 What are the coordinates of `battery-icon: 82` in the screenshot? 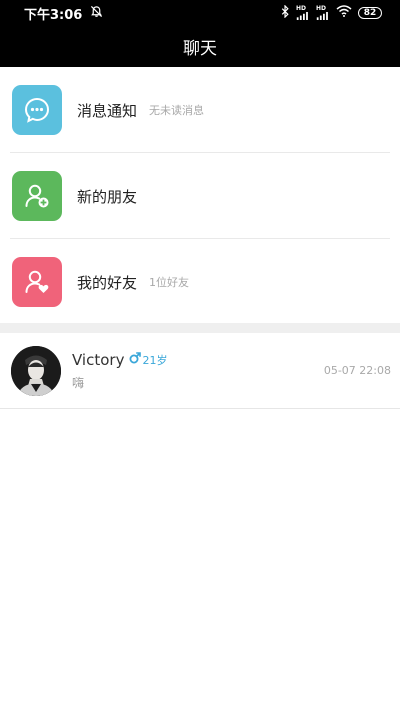 It's located at (370, 13).